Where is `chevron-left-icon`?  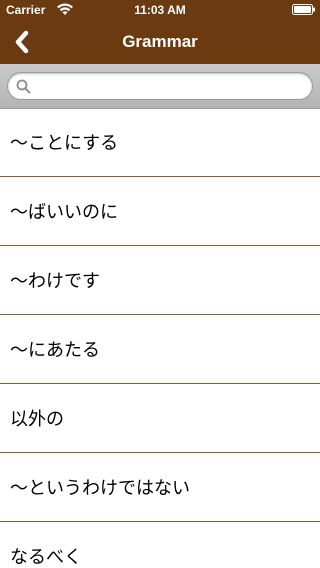
chevron-left-icon is located at coordinates (22, 42).